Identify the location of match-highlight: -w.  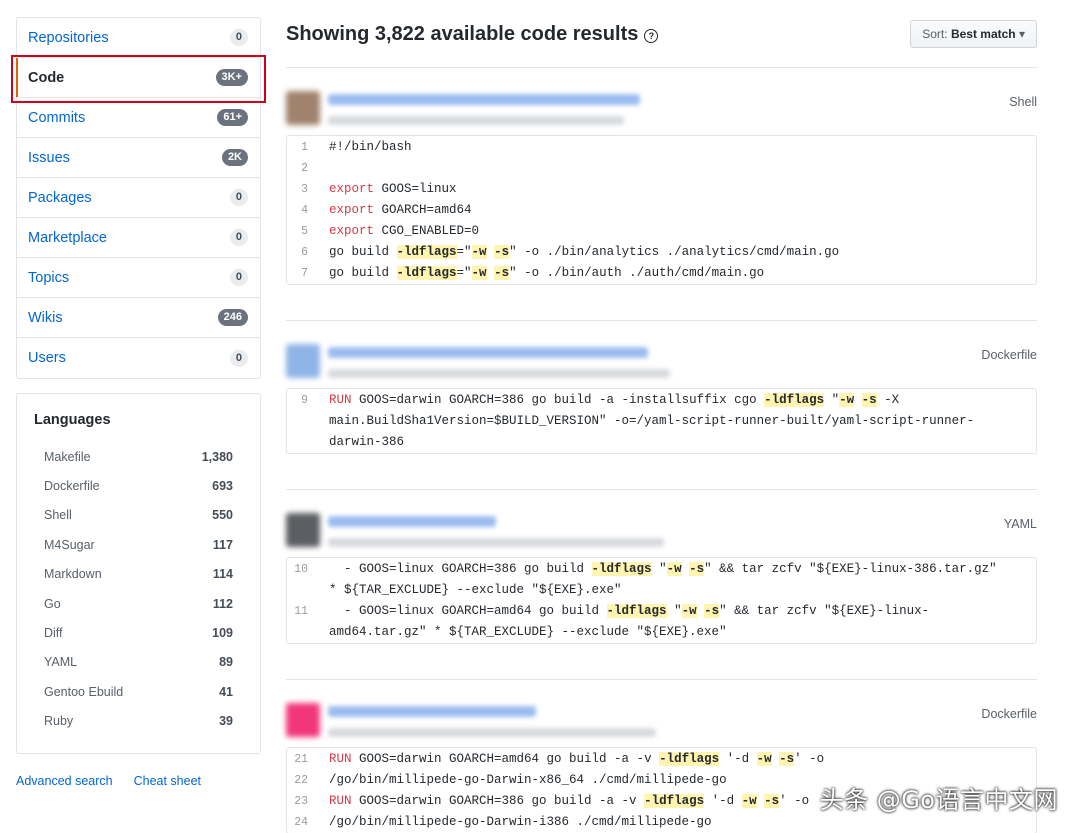
(847, 400).